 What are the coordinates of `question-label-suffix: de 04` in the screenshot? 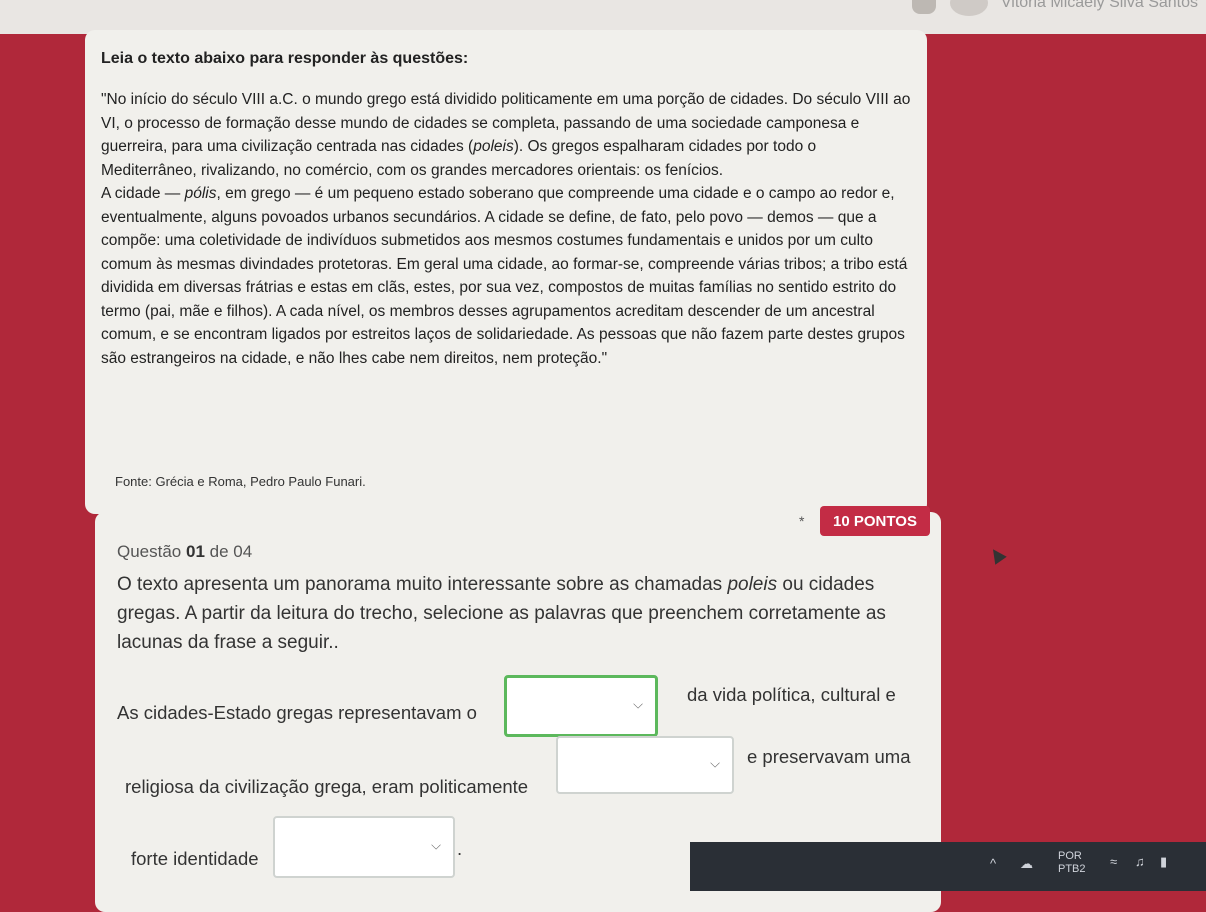 It's located at (231, 551).